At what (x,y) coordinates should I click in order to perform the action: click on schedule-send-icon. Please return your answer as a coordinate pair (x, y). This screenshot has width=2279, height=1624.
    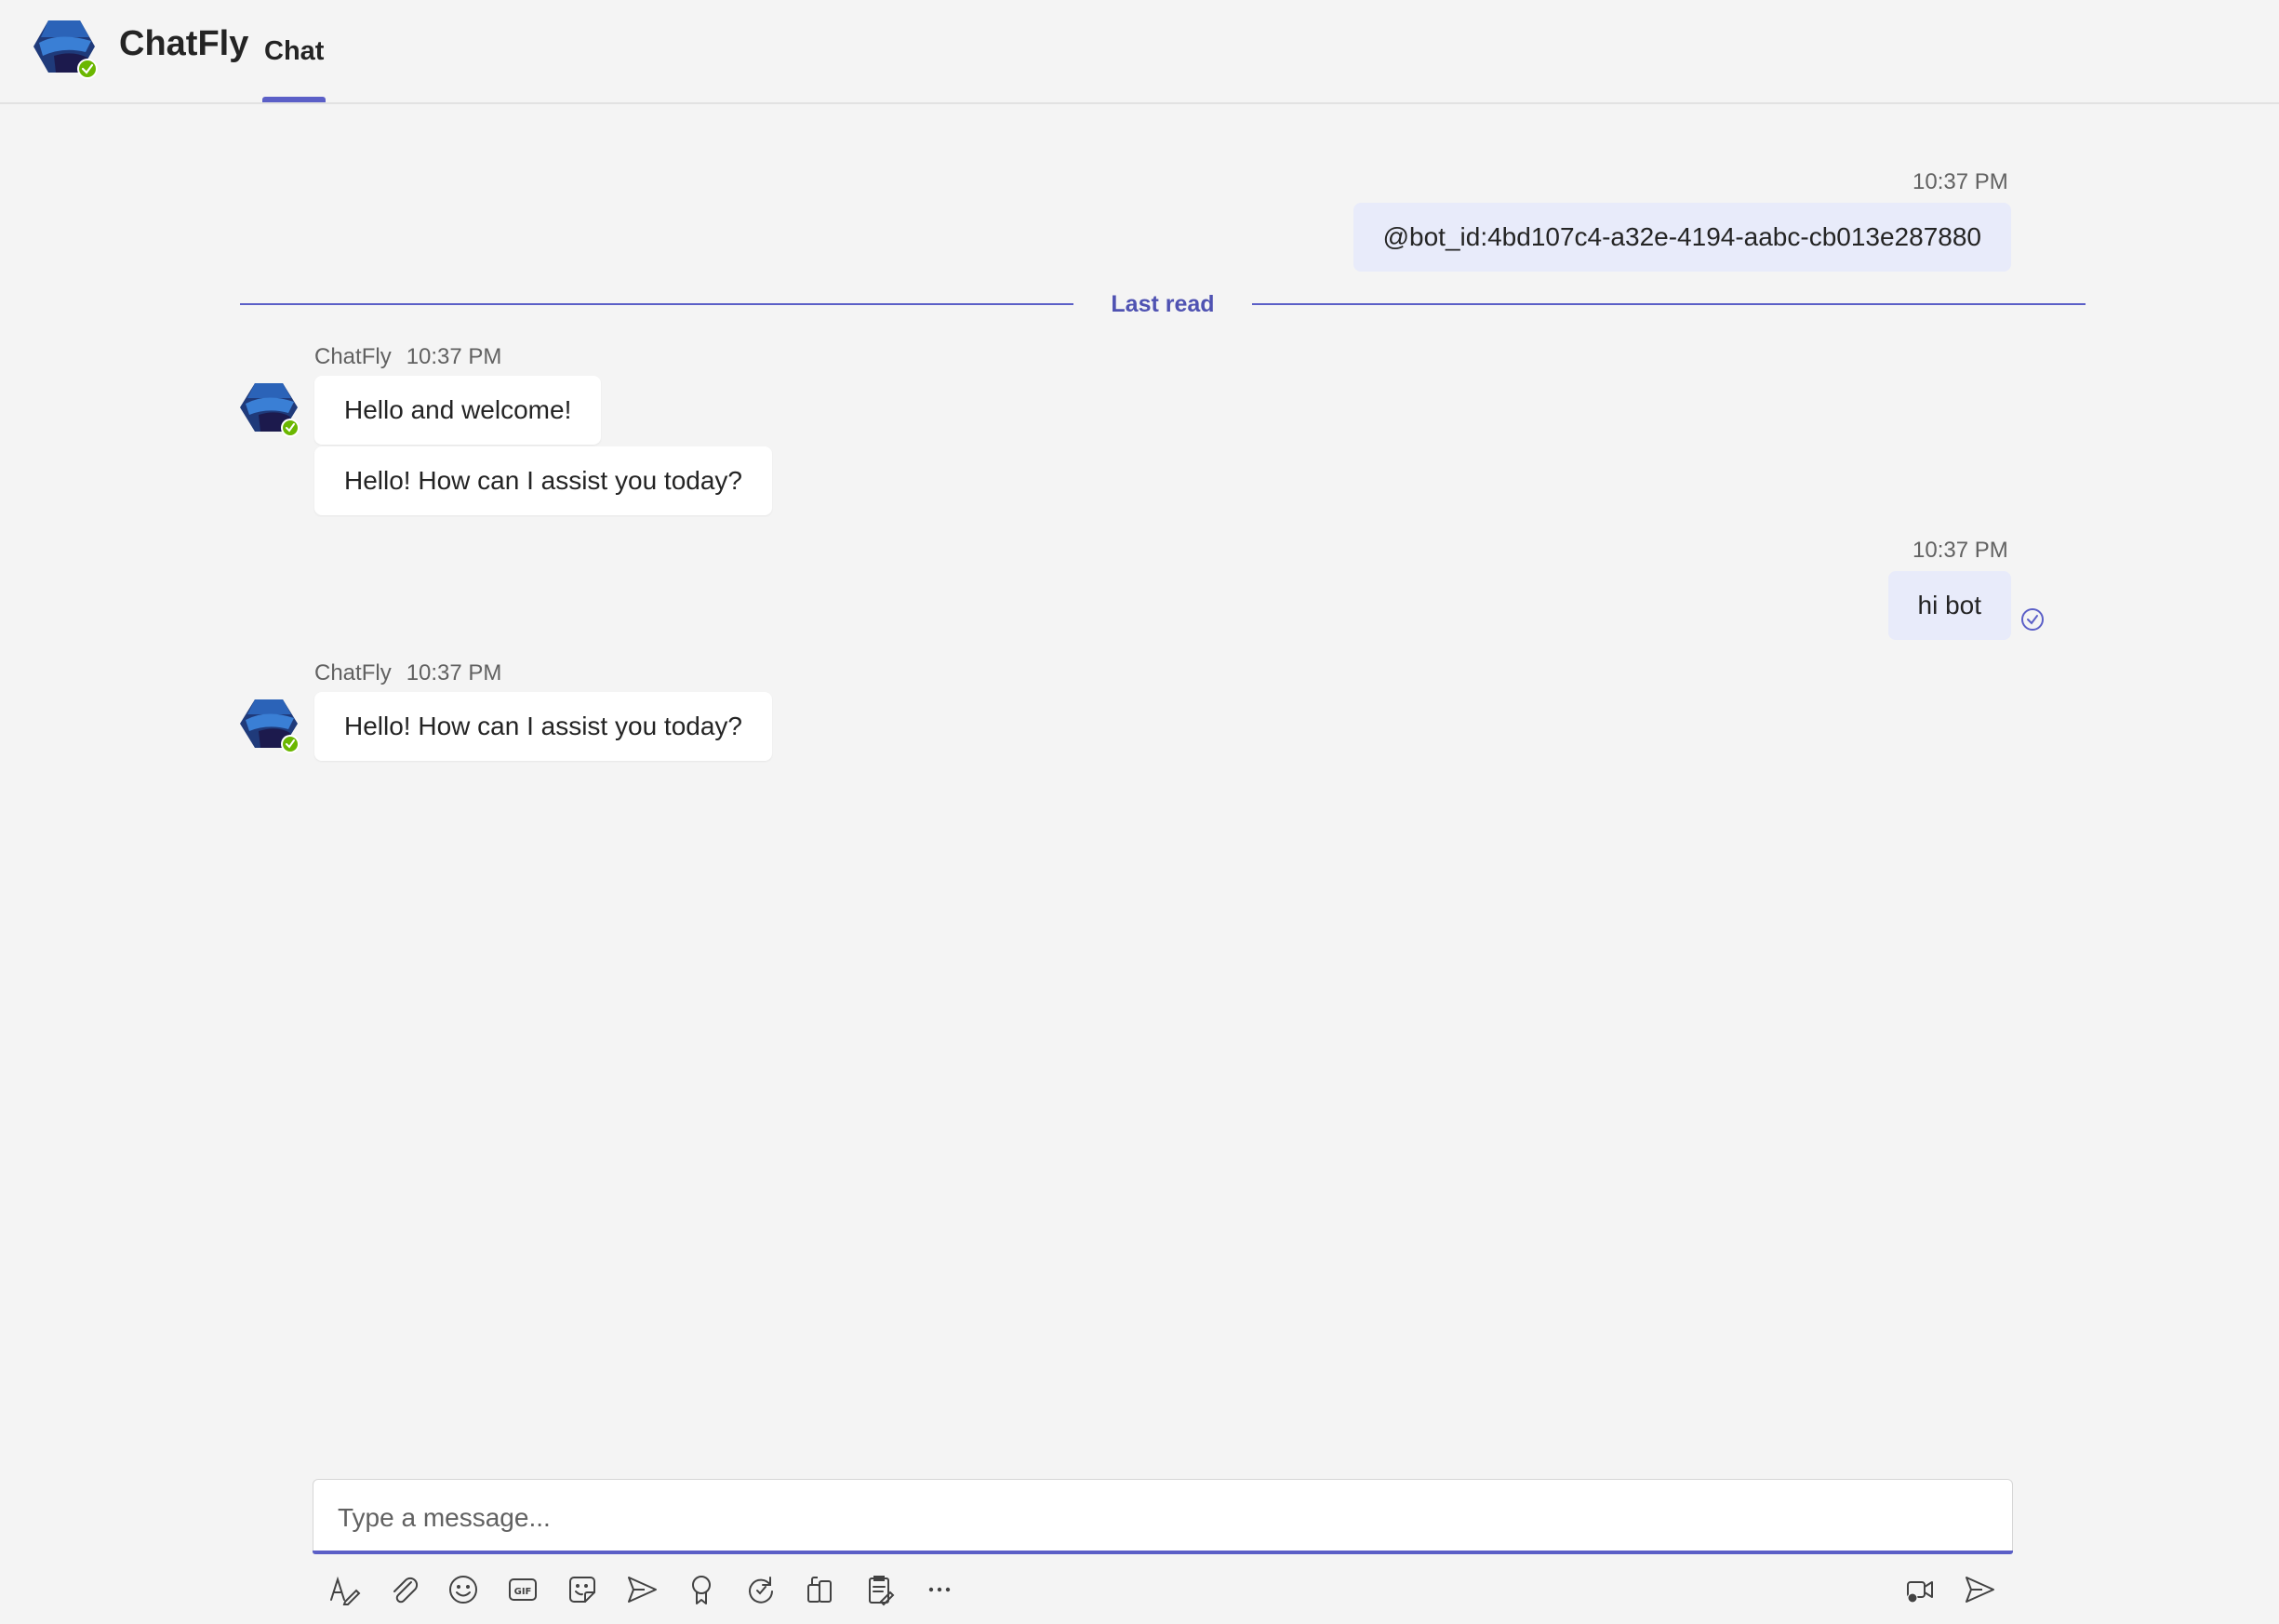
    Looking at the image, I should click on (642, 1590).